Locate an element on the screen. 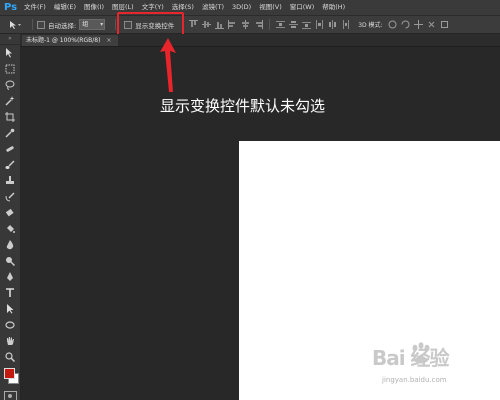  path-select-tool is located at coordinates (10, 309).